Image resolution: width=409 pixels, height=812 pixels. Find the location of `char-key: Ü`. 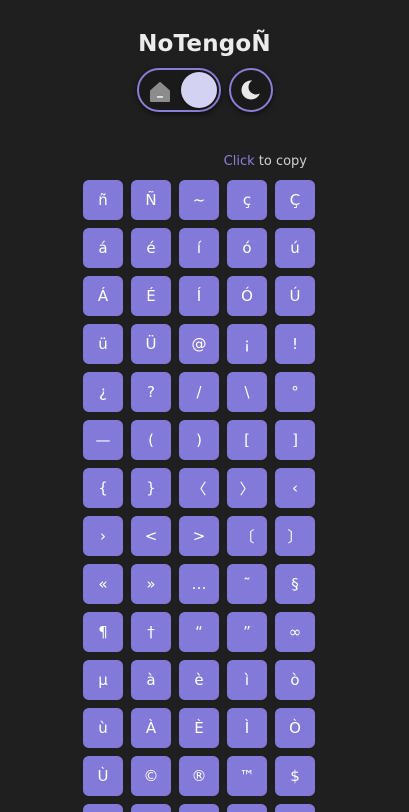

char-key: Ü is located at coordinates (151, 344).